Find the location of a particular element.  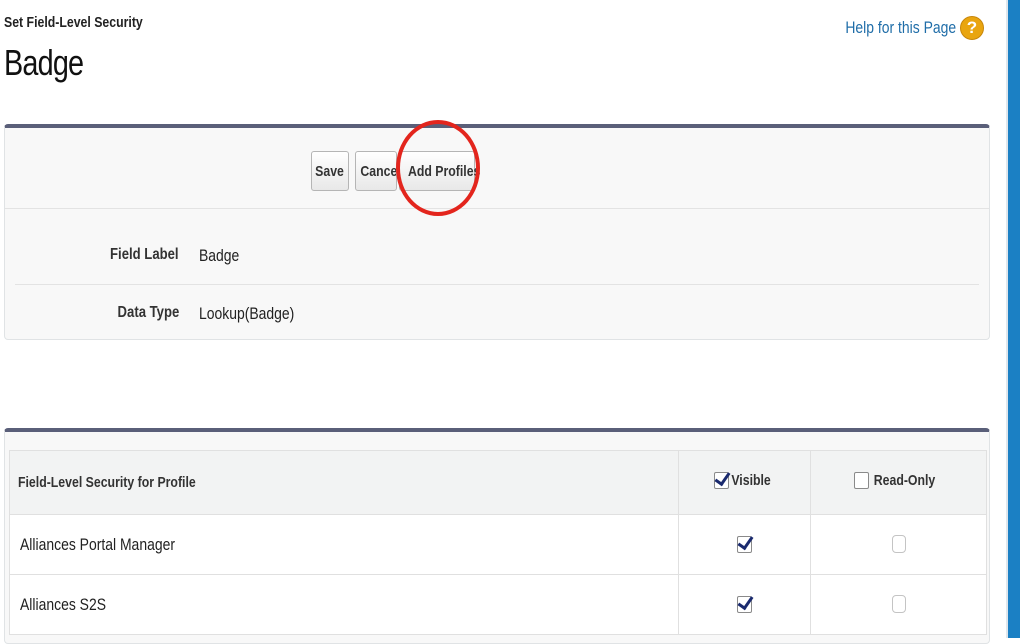

profile-name-cell: Alliances S2S is located at coordinates (344, 604).